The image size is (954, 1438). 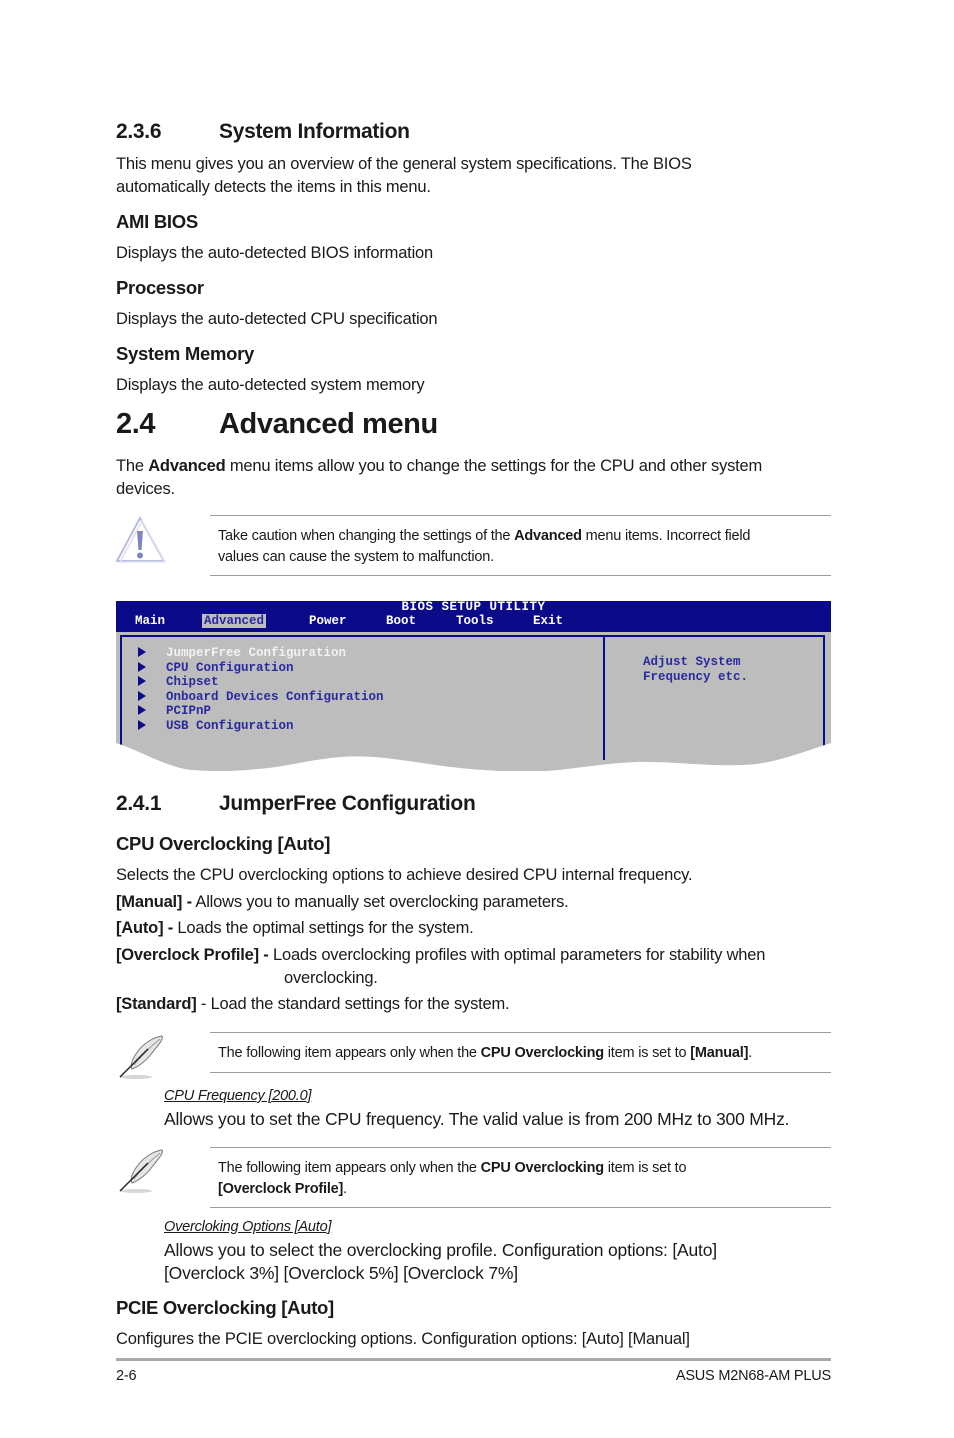 I want to click on caution-top-rule, so click(x=520, y=515).